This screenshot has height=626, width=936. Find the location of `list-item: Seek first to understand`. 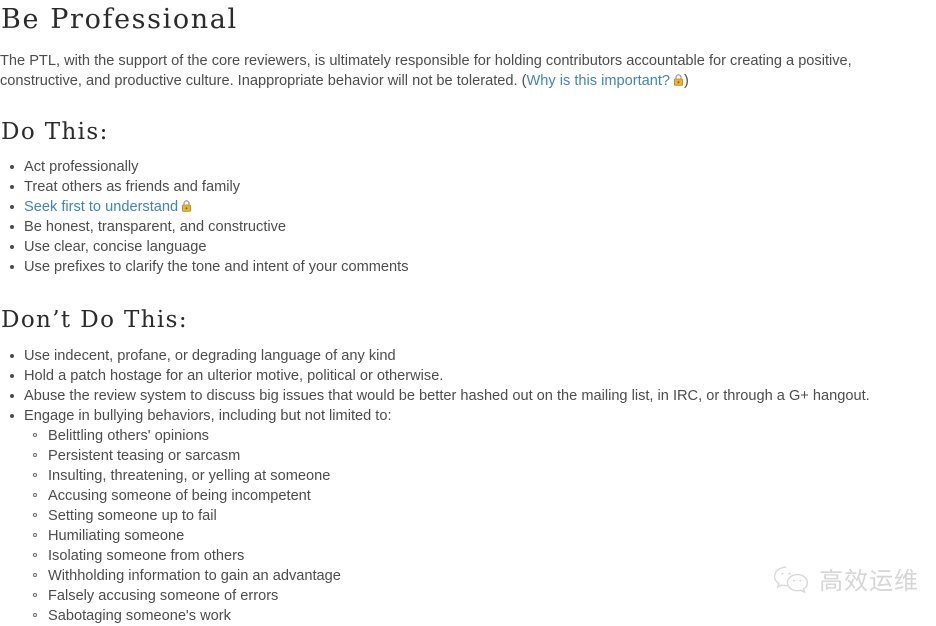

list-item: Seek first to understand is located at coordinates (468, 207).